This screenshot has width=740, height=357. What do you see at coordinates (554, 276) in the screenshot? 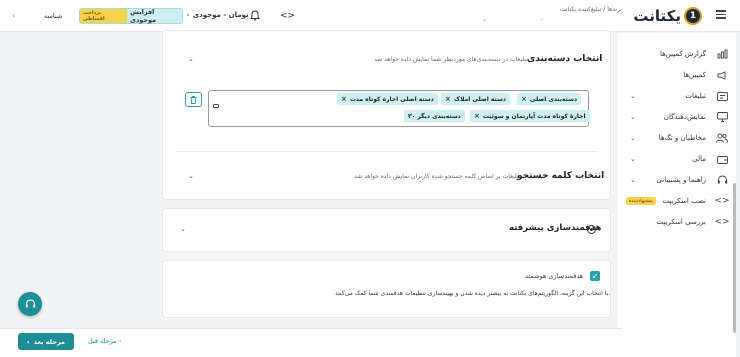
I see `smart-targeting-title: هدفمندسازی هوشمند` at bounding box center [554, 276].